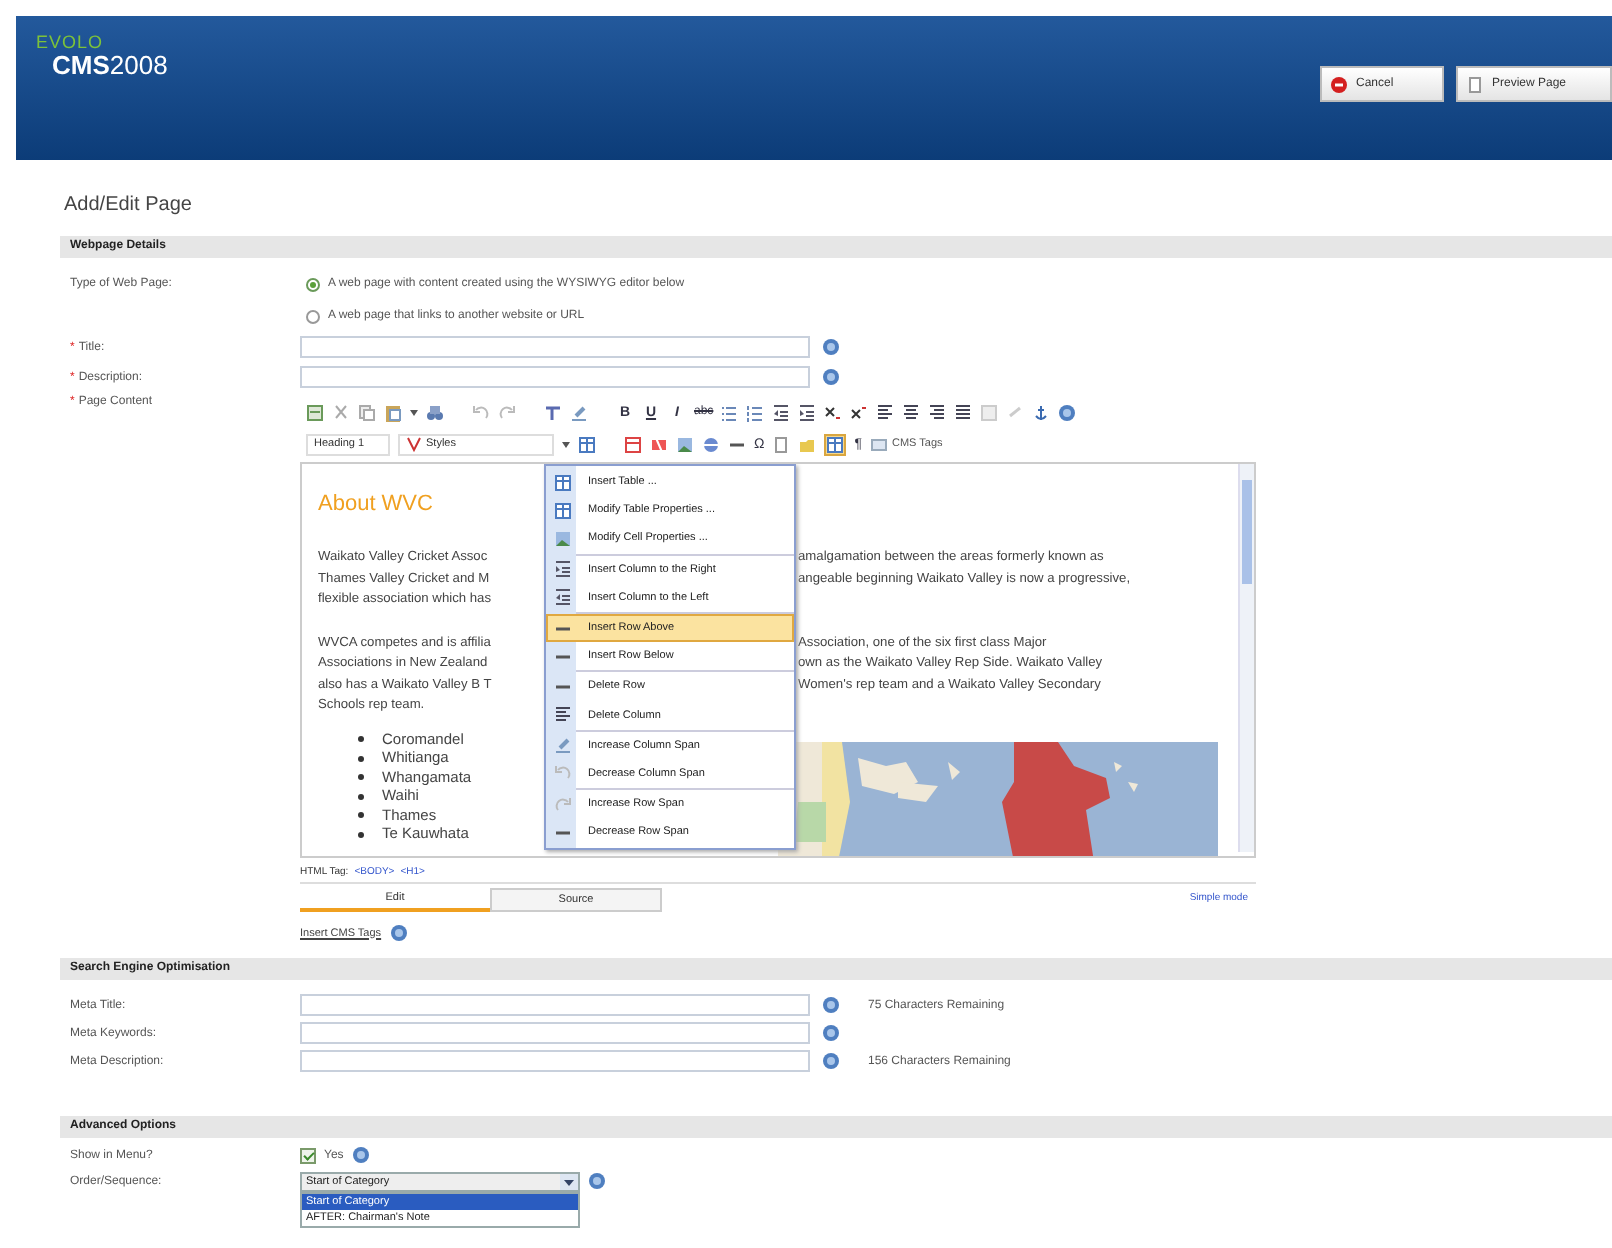 This screenshot has width=1612, height=1248. Describe the element at coordinates (711, 444) in the screenshot. I see `globe-icon` at that location.